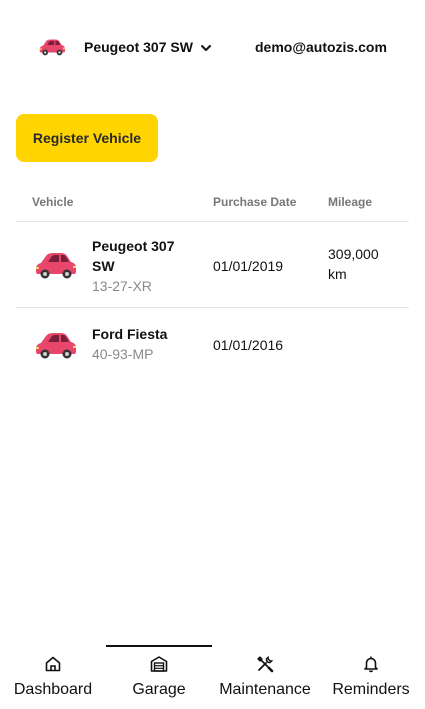 The image size is (425, 709). What do you see at coordinates (53, 202) in the screenshot?
I see `column-header-vehicle: Vehicle` at bounding box center [53, 202].